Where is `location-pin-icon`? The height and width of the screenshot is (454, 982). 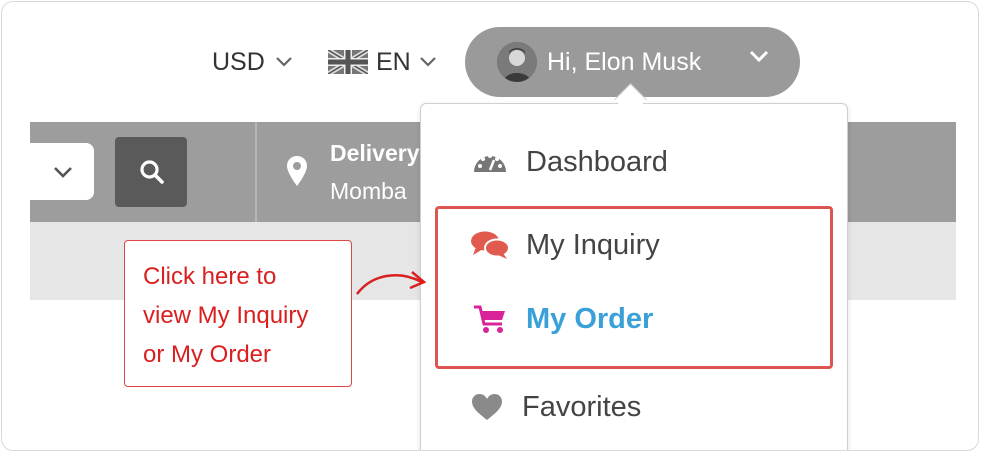 location-pin-icon is located at coordinates (297, 171).